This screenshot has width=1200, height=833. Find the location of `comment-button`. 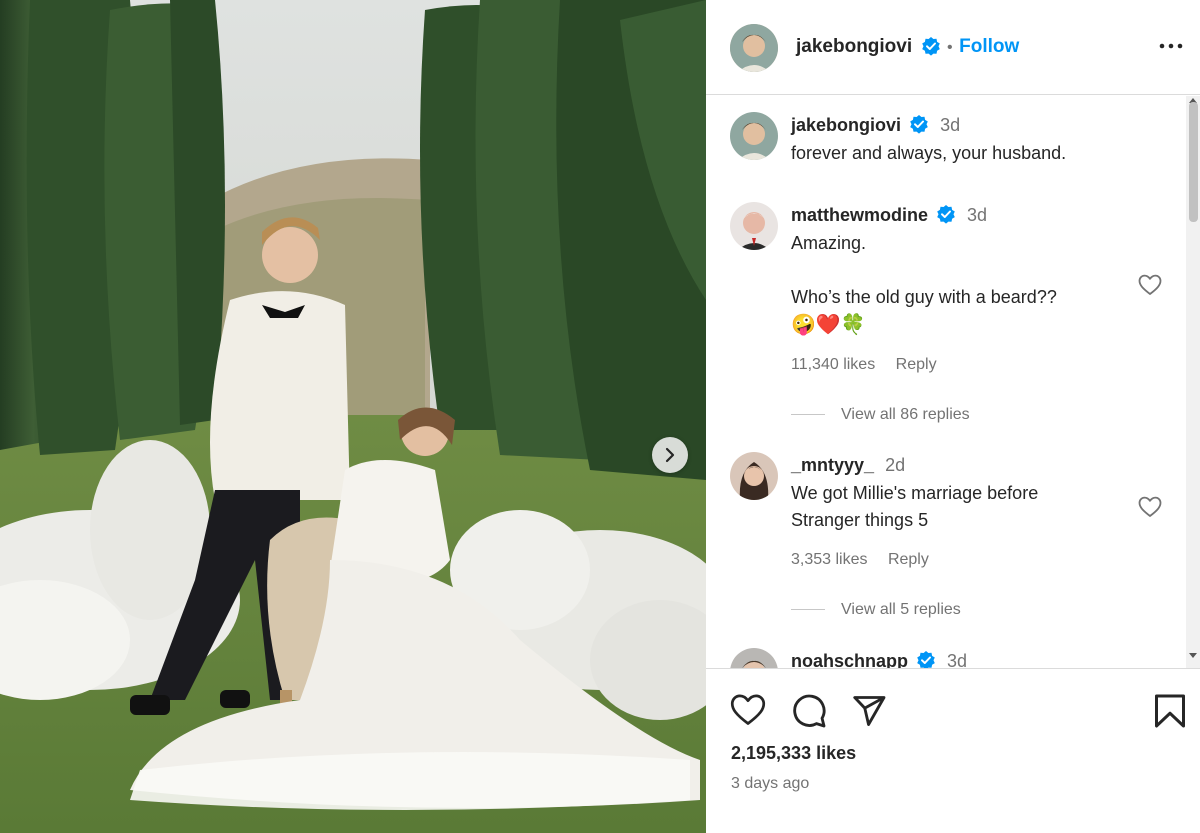

comment-button is located at coordinates (809, 713).